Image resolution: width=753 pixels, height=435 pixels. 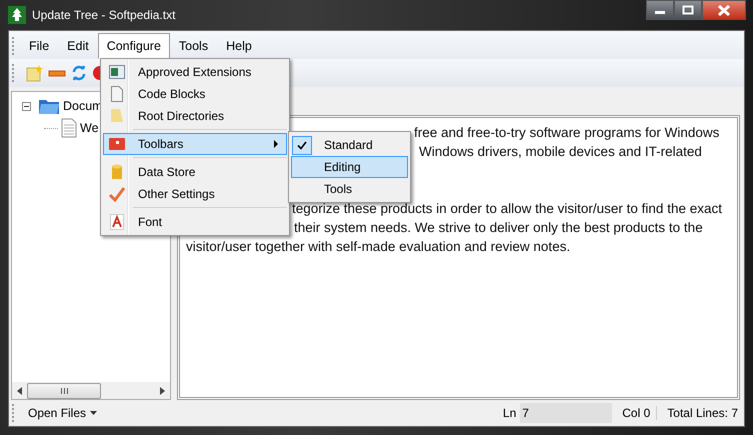 I want to click on submenu-entry: Standard, so click(x=349, y=145).